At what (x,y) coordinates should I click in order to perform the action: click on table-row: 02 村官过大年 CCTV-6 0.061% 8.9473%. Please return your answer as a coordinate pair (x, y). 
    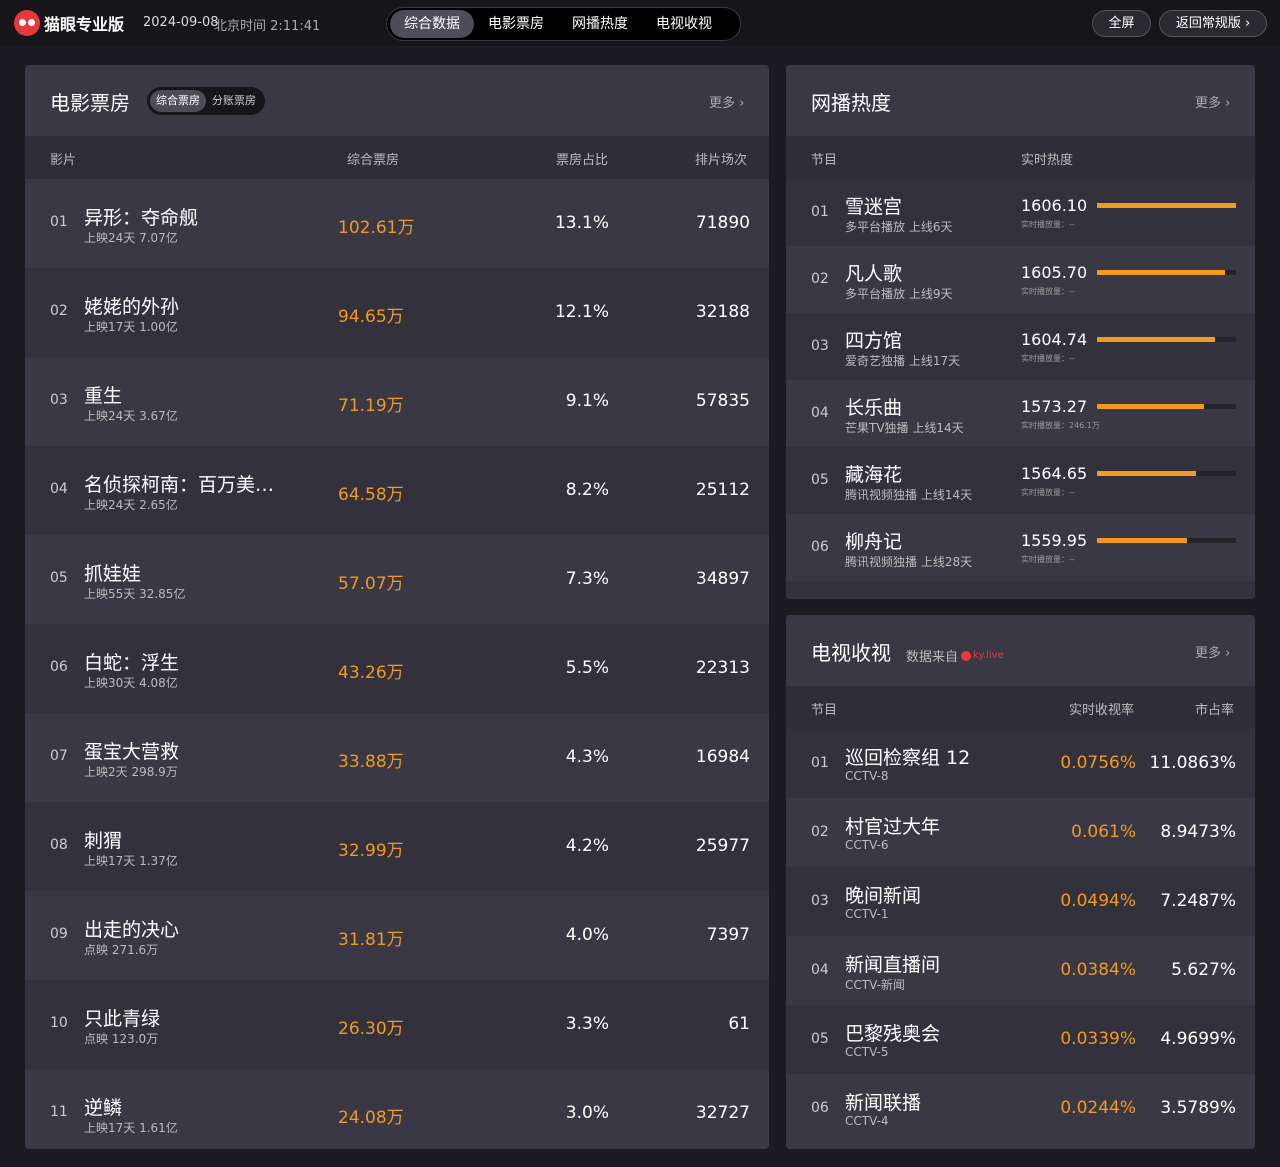
    Looking at the image, I should click on (1020, 832).